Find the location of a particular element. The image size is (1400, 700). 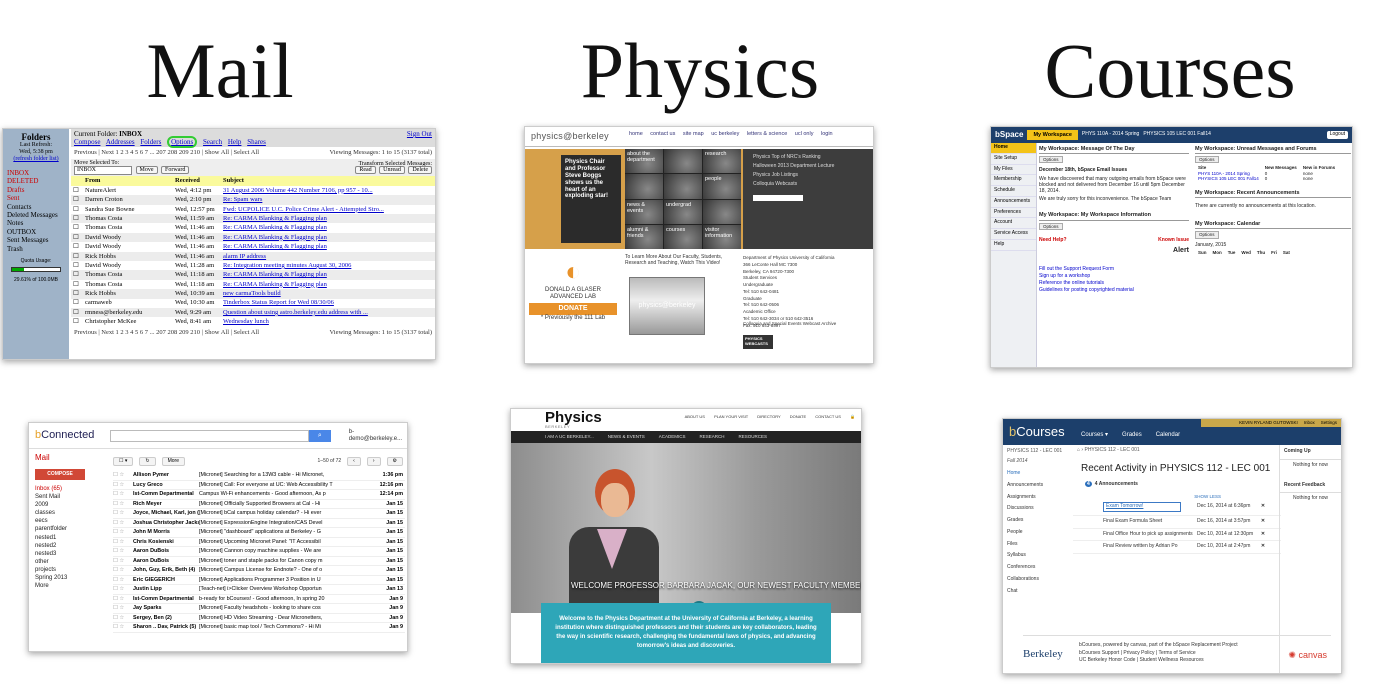

inbox-link: Inbox is located at coordinates (1309, 422).